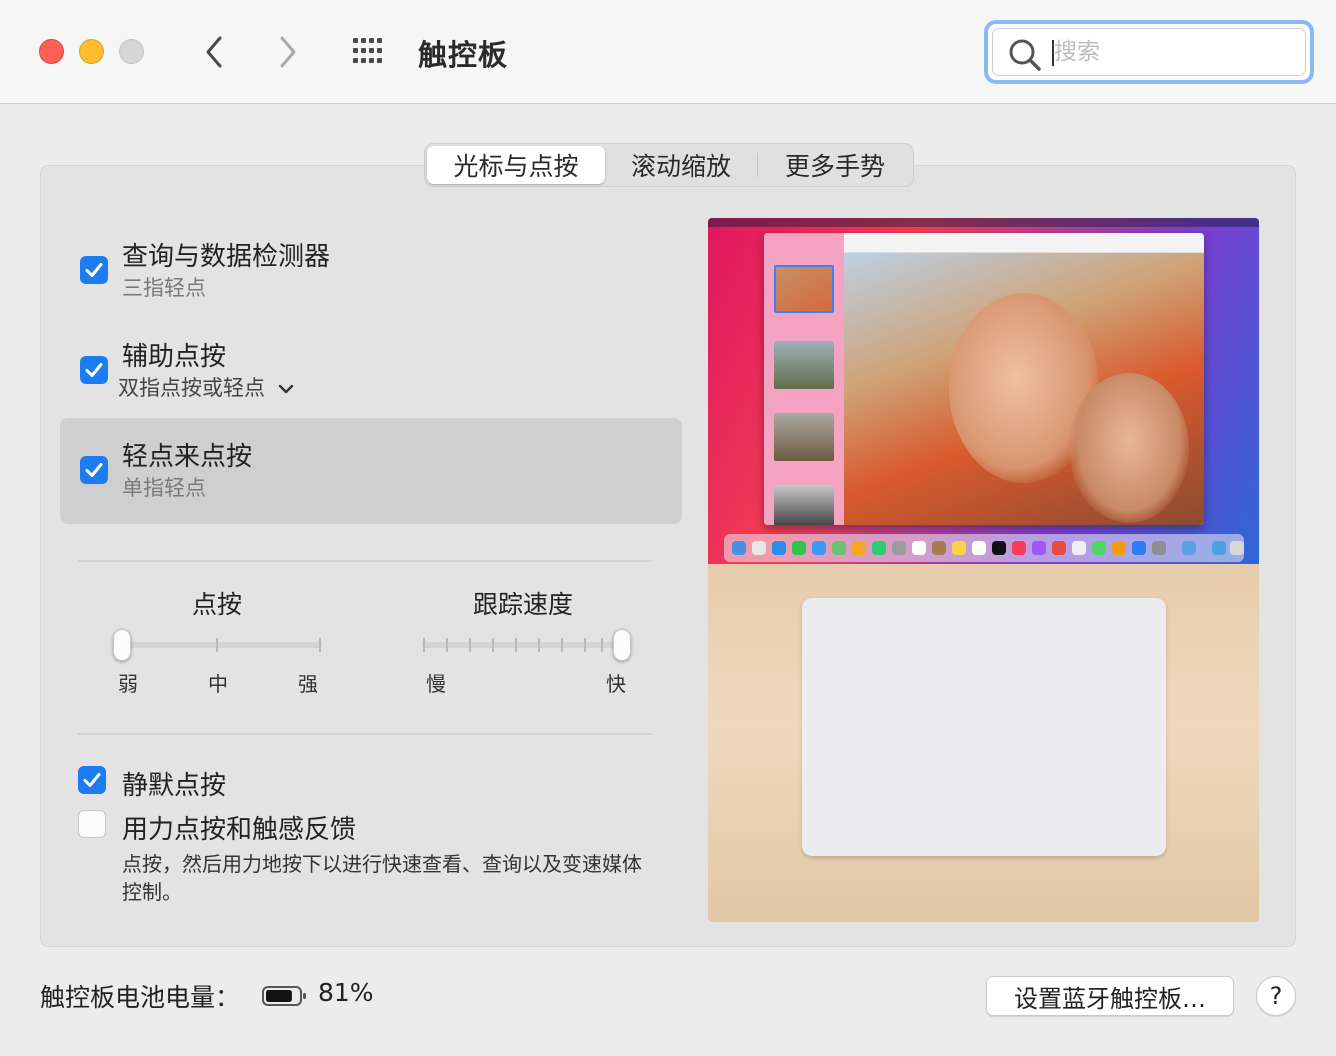  Describe the element at coordinates (681, 165) in the screenshot. I see `tab-scroll-and-zoom: 滚动缩放` at that location.